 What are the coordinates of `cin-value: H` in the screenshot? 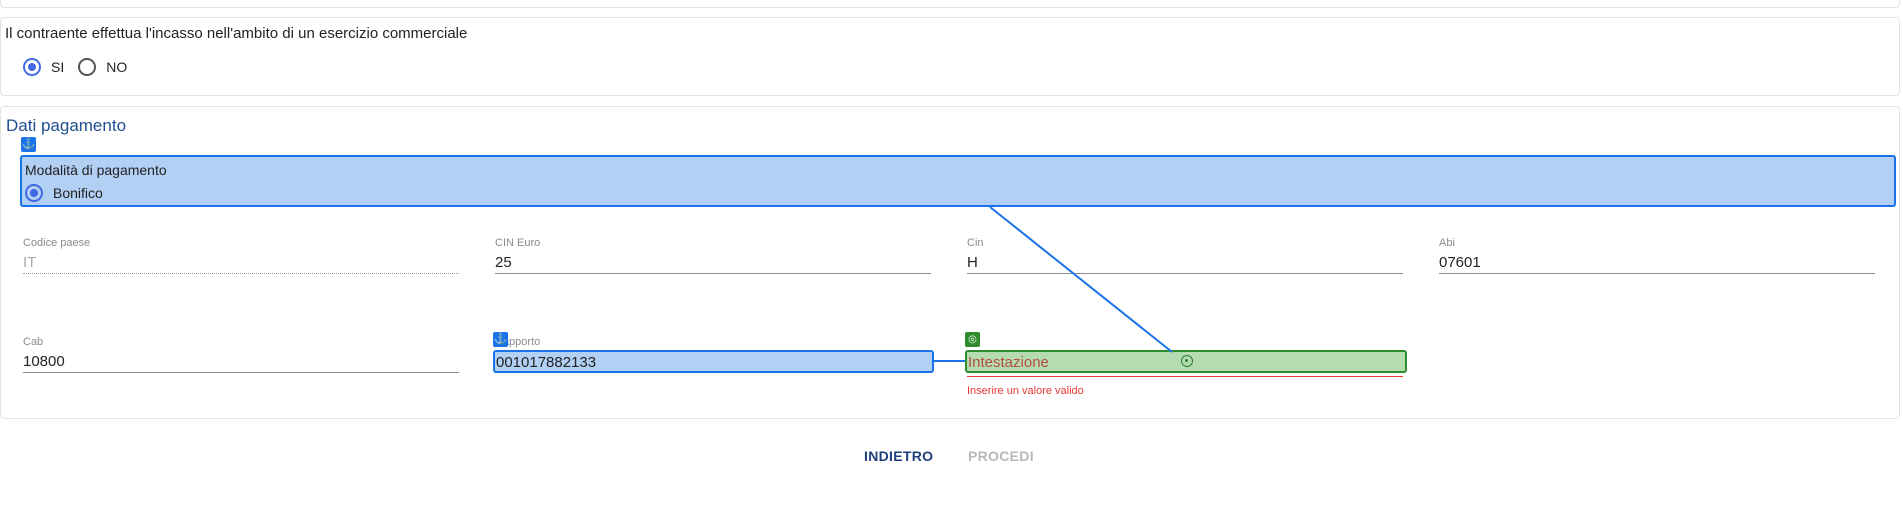 It's located at (972, 262).